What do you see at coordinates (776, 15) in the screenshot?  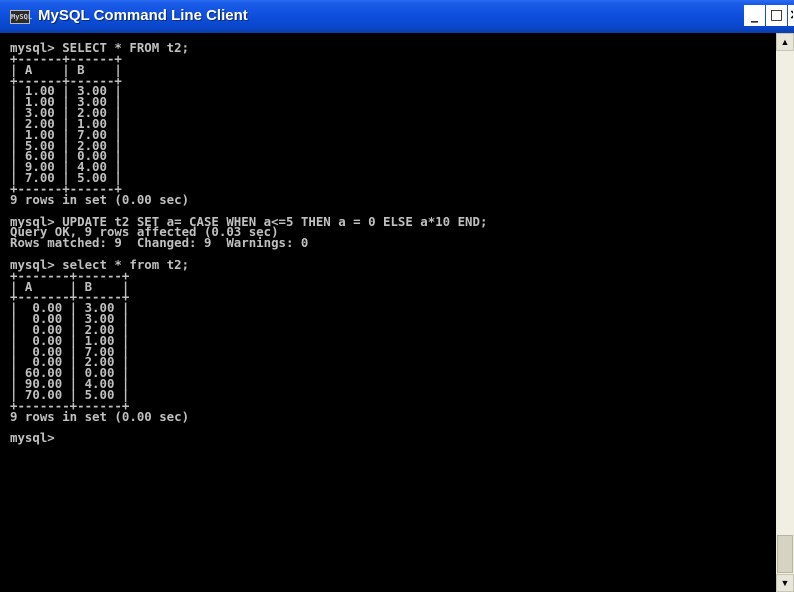 I see `maximize-button: □` at bounding box center [776, 15].